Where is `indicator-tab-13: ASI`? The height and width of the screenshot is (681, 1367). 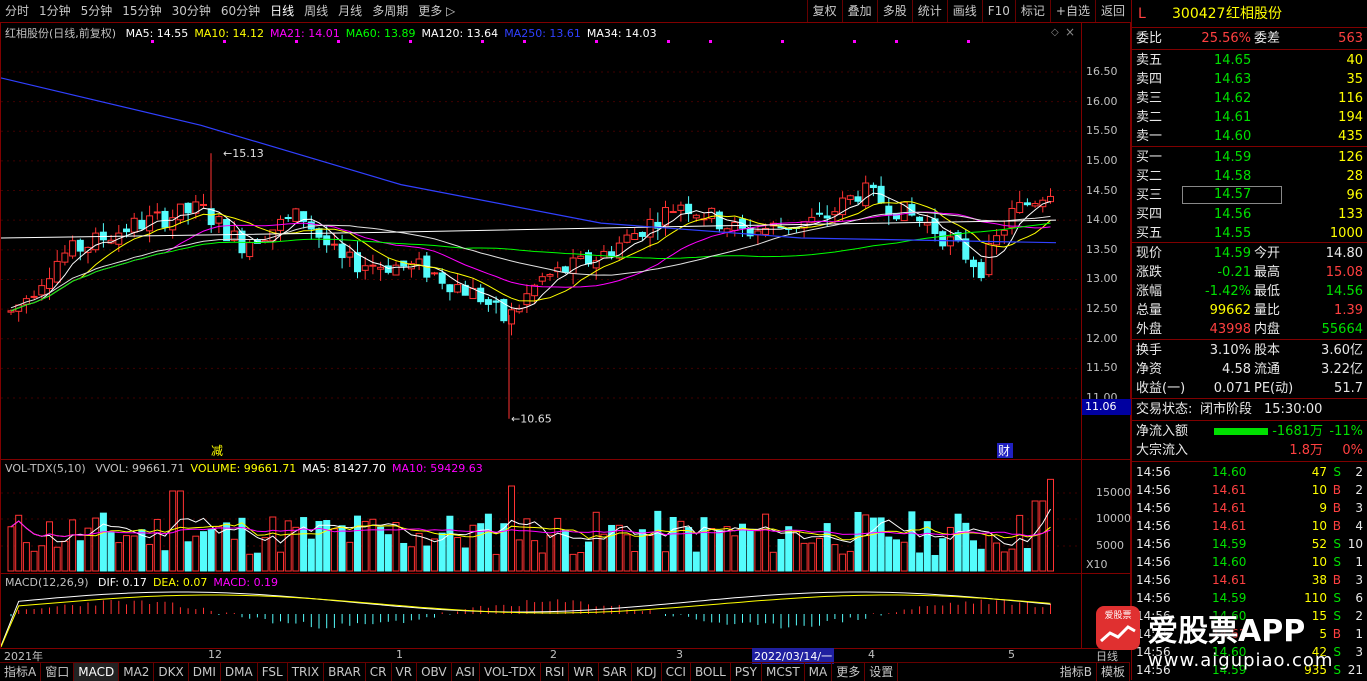 indicator-tab-13: ASI is located at coordinates (466, 672).